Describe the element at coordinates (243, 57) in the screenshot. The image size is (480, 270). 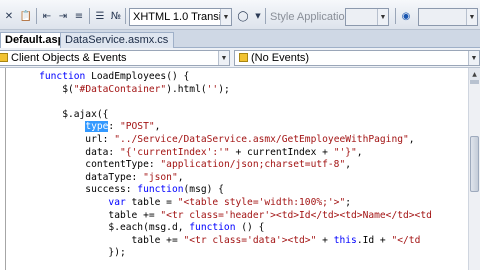
I see `event-icon` at that location.